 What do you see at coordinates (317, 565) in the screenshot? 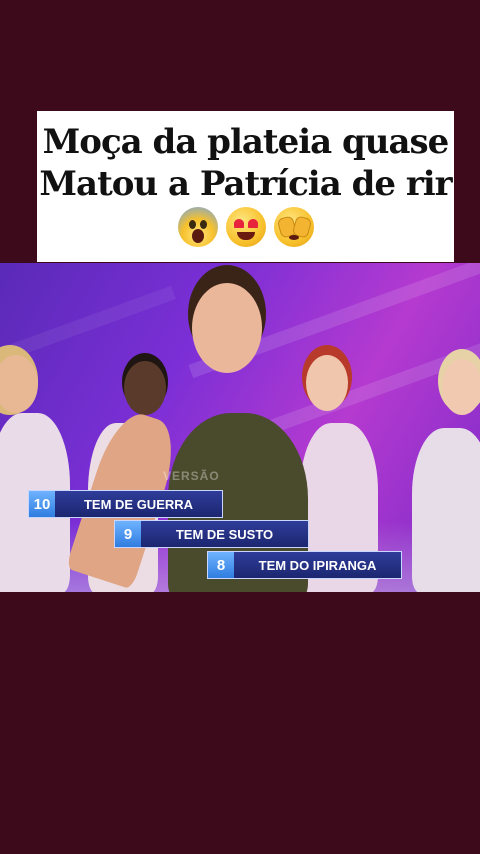
I see `ranking-label: TEM DO IPIRANGA` at bounding box center [317, 565].